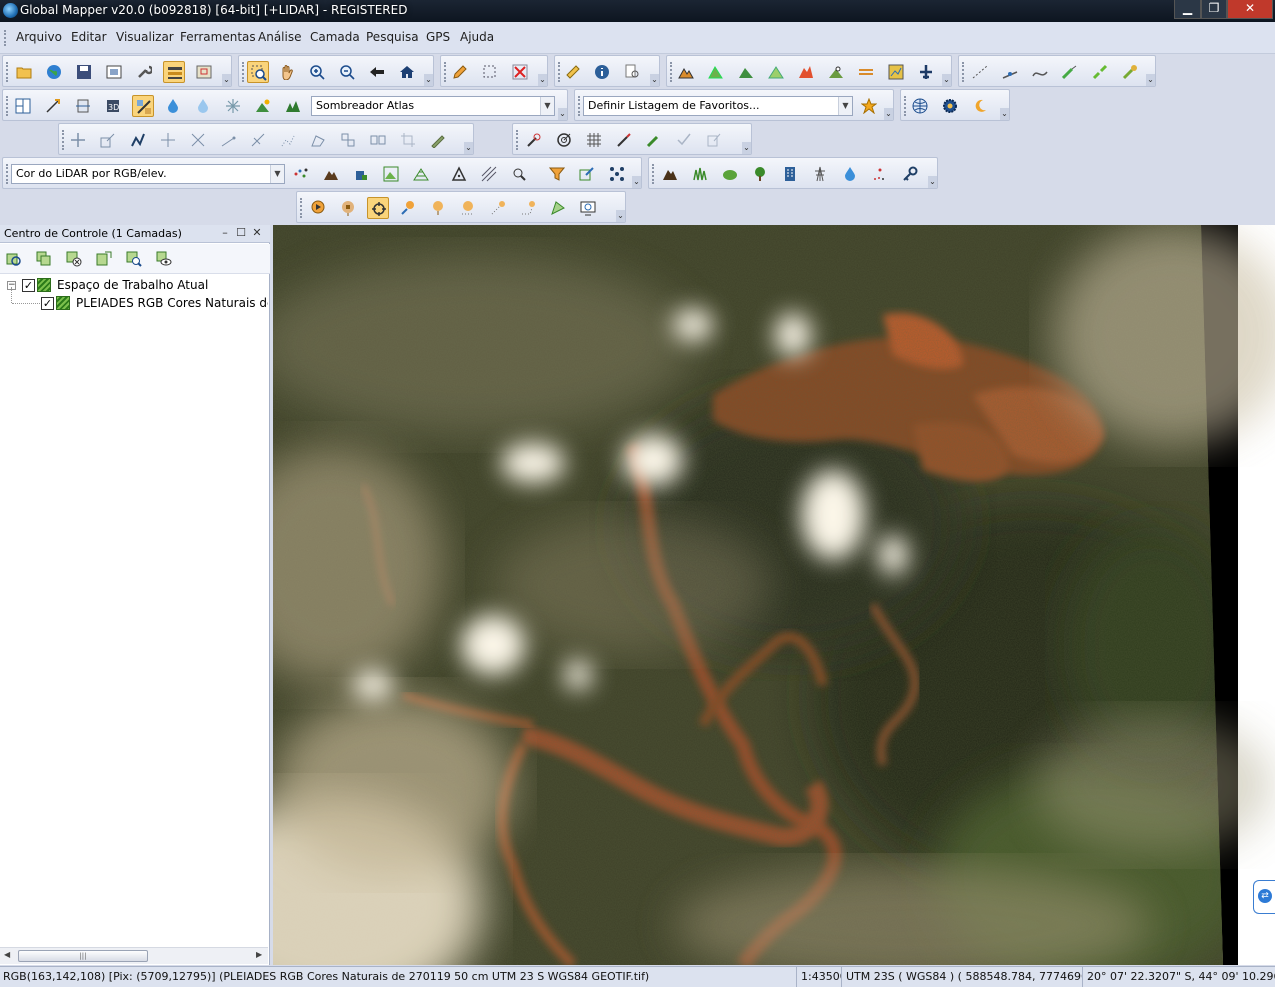 This screenshot has height=987, width=1275. What do you see at coordinates (233, 106) in the screenshot?
I see `contrast-button` at bounding box center [233, 106].